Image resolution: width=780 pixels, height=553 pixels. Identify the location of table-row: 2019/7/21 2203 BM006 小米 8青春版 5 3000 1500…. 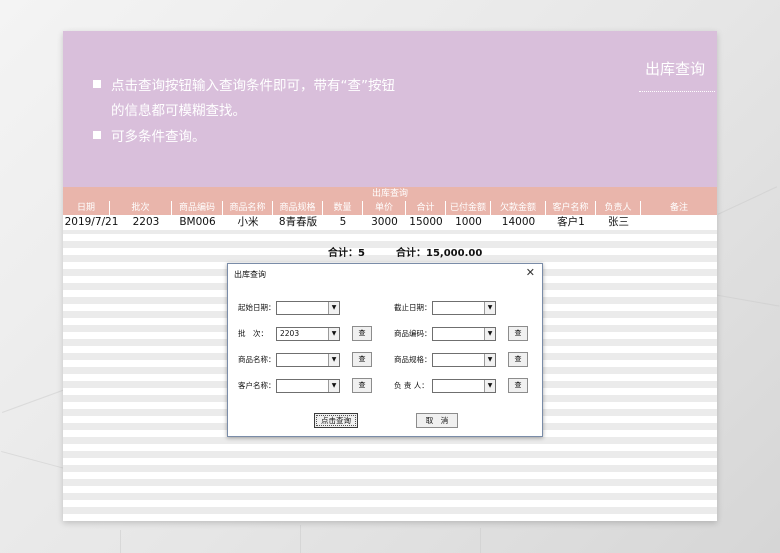
(390, 222).